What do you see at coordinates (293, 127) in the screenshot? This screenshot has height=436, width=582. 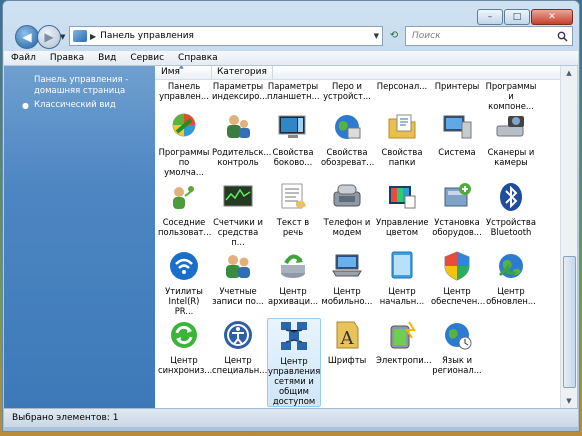 I see `sidebar-properties-icon` at bounding box center [293, 127].